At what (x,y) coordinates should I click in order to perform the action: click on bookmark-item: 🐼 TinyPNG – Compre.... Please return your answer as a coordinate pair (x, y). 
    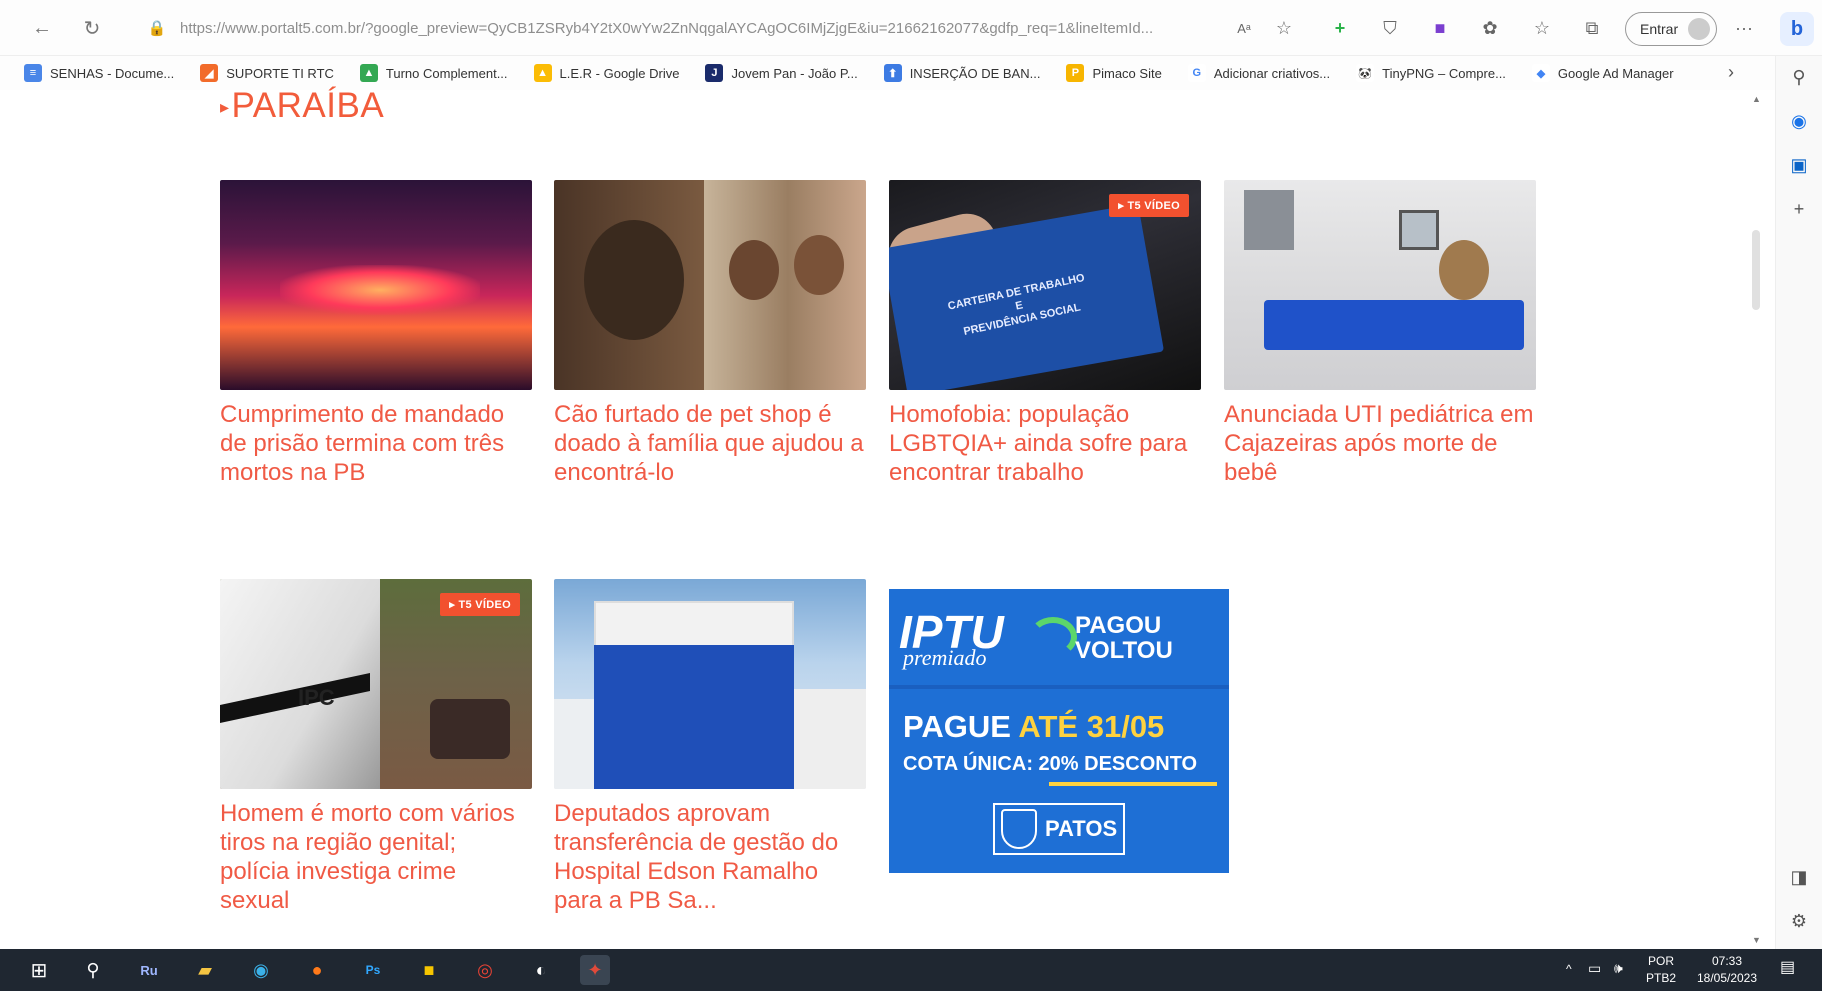
    Looking at the image, I should click on (1431, 73).